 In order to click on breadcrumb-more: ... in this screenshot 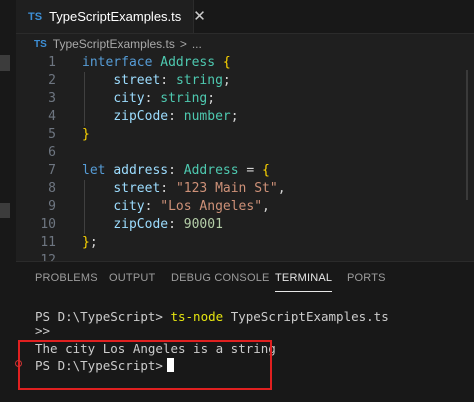, I will do `click(197, 44)`.